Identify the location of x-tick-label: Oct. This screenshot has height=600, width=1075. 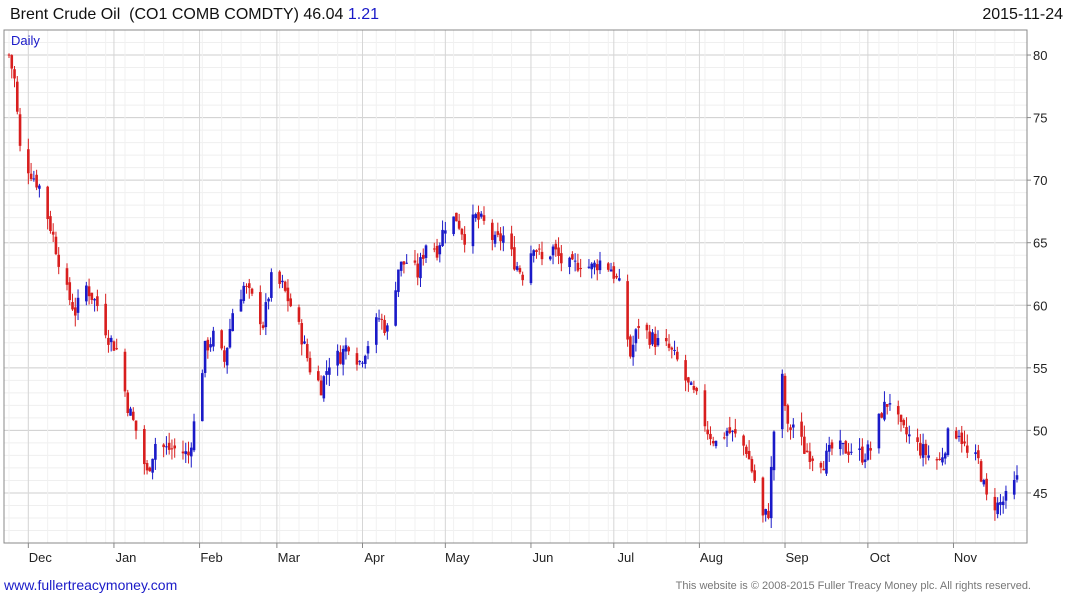
(880, 557).